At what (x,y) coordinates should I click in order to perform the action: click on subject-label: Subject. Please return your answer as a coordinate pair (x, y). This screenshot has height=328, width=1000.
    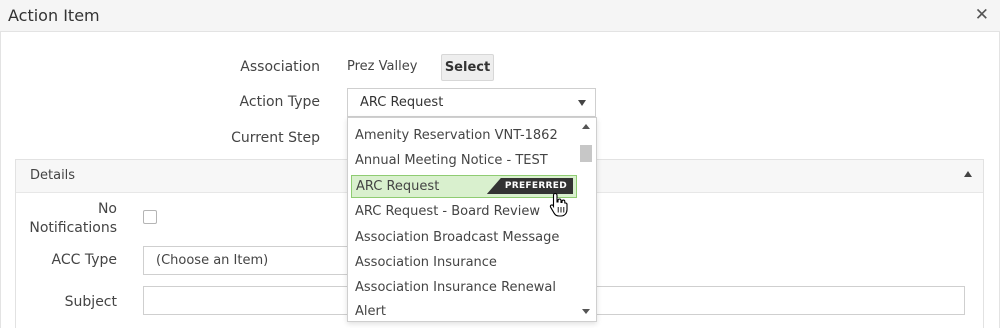
    Looking at the image, I should click on (90, 302).